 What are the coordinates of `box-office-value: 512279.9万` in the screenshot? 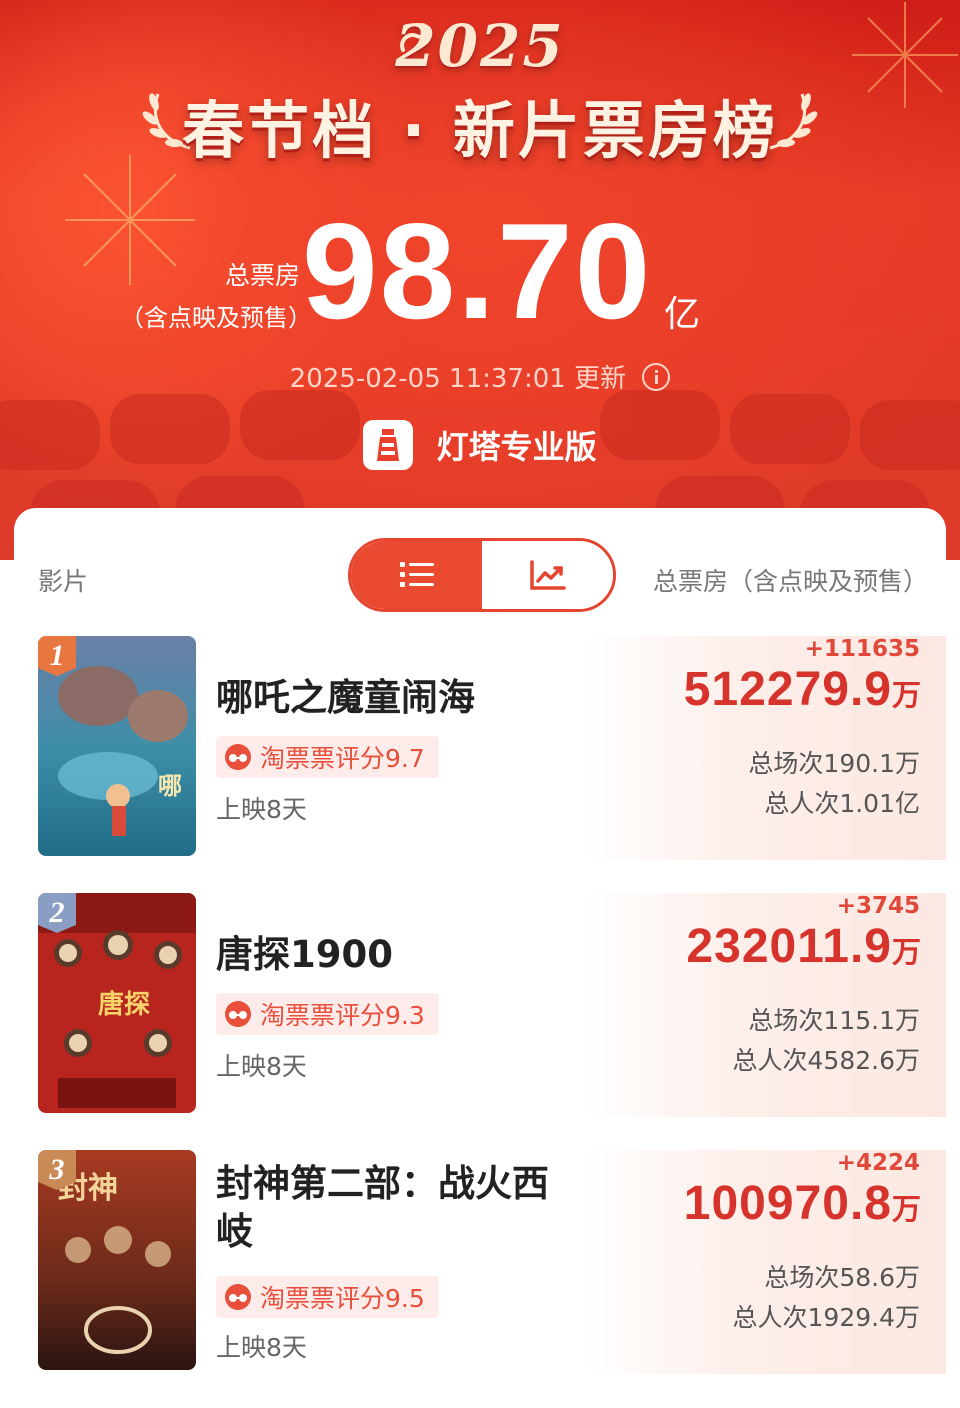 It's located at (803, 689).